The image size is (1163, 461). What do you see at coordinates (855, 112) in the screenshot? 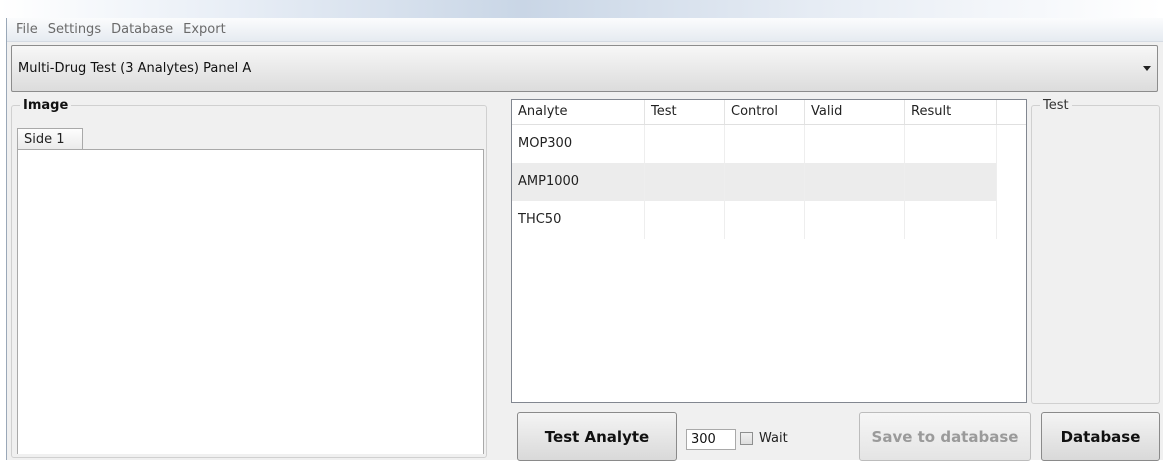
I see `column-header-valid: Valid` at bounding box center [855, 112].